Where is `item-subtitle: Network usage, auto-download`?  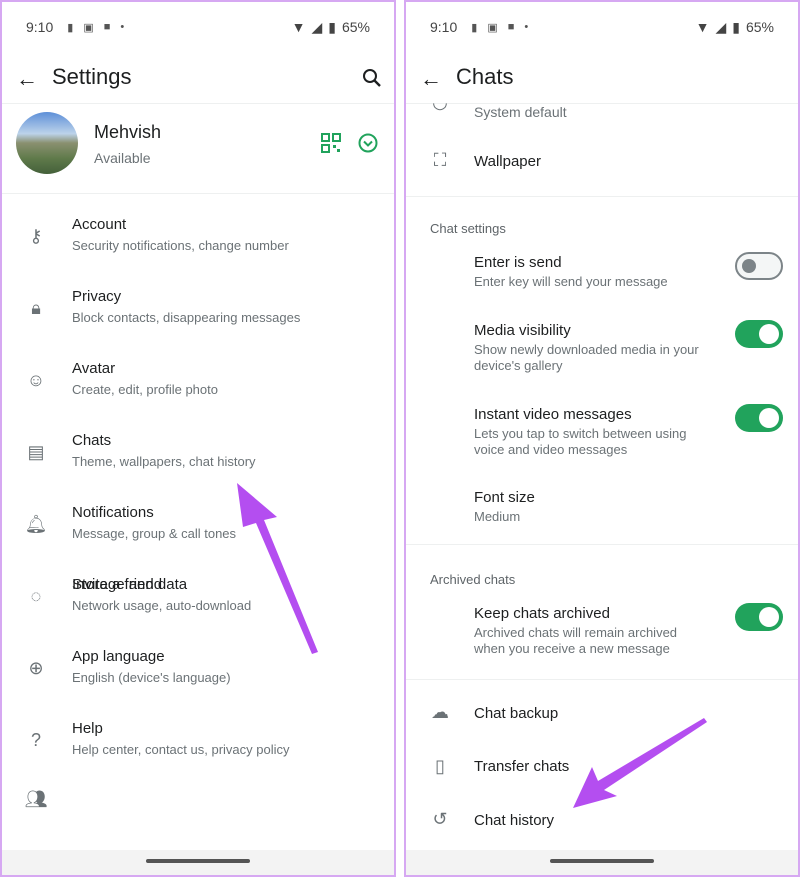
item-subtitle: Network usage, auto-download is located at coordinates (162, 605).